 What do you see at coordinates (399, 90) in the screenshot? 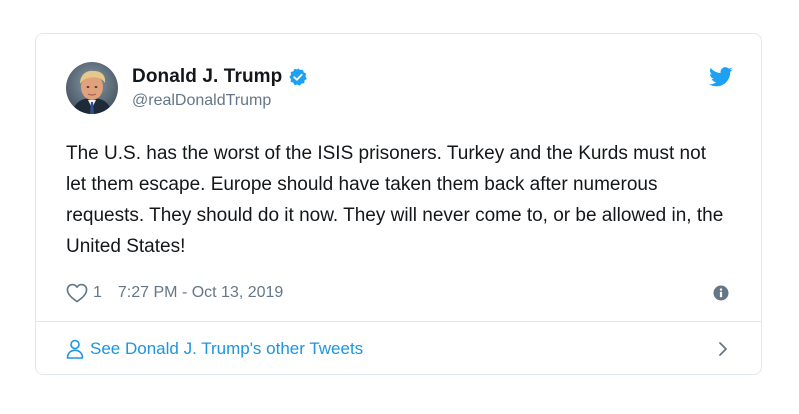
I see `tweet-header: Donald J. Trump @realDonaldTrump` at bounding box center [399, 90].